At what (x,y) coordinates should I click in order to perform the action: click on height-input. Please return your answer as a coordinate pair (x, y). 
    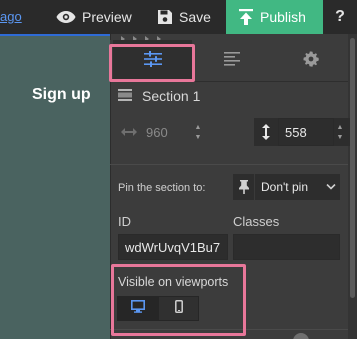
    Looking at the image, I should click on (306, 132).